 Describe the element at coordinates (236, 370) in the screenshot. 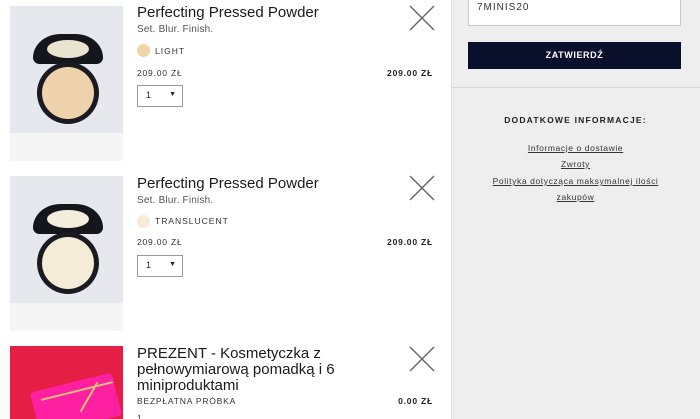

I see `product-name-line: pełnowymiarową pomadką i 6` at that location.